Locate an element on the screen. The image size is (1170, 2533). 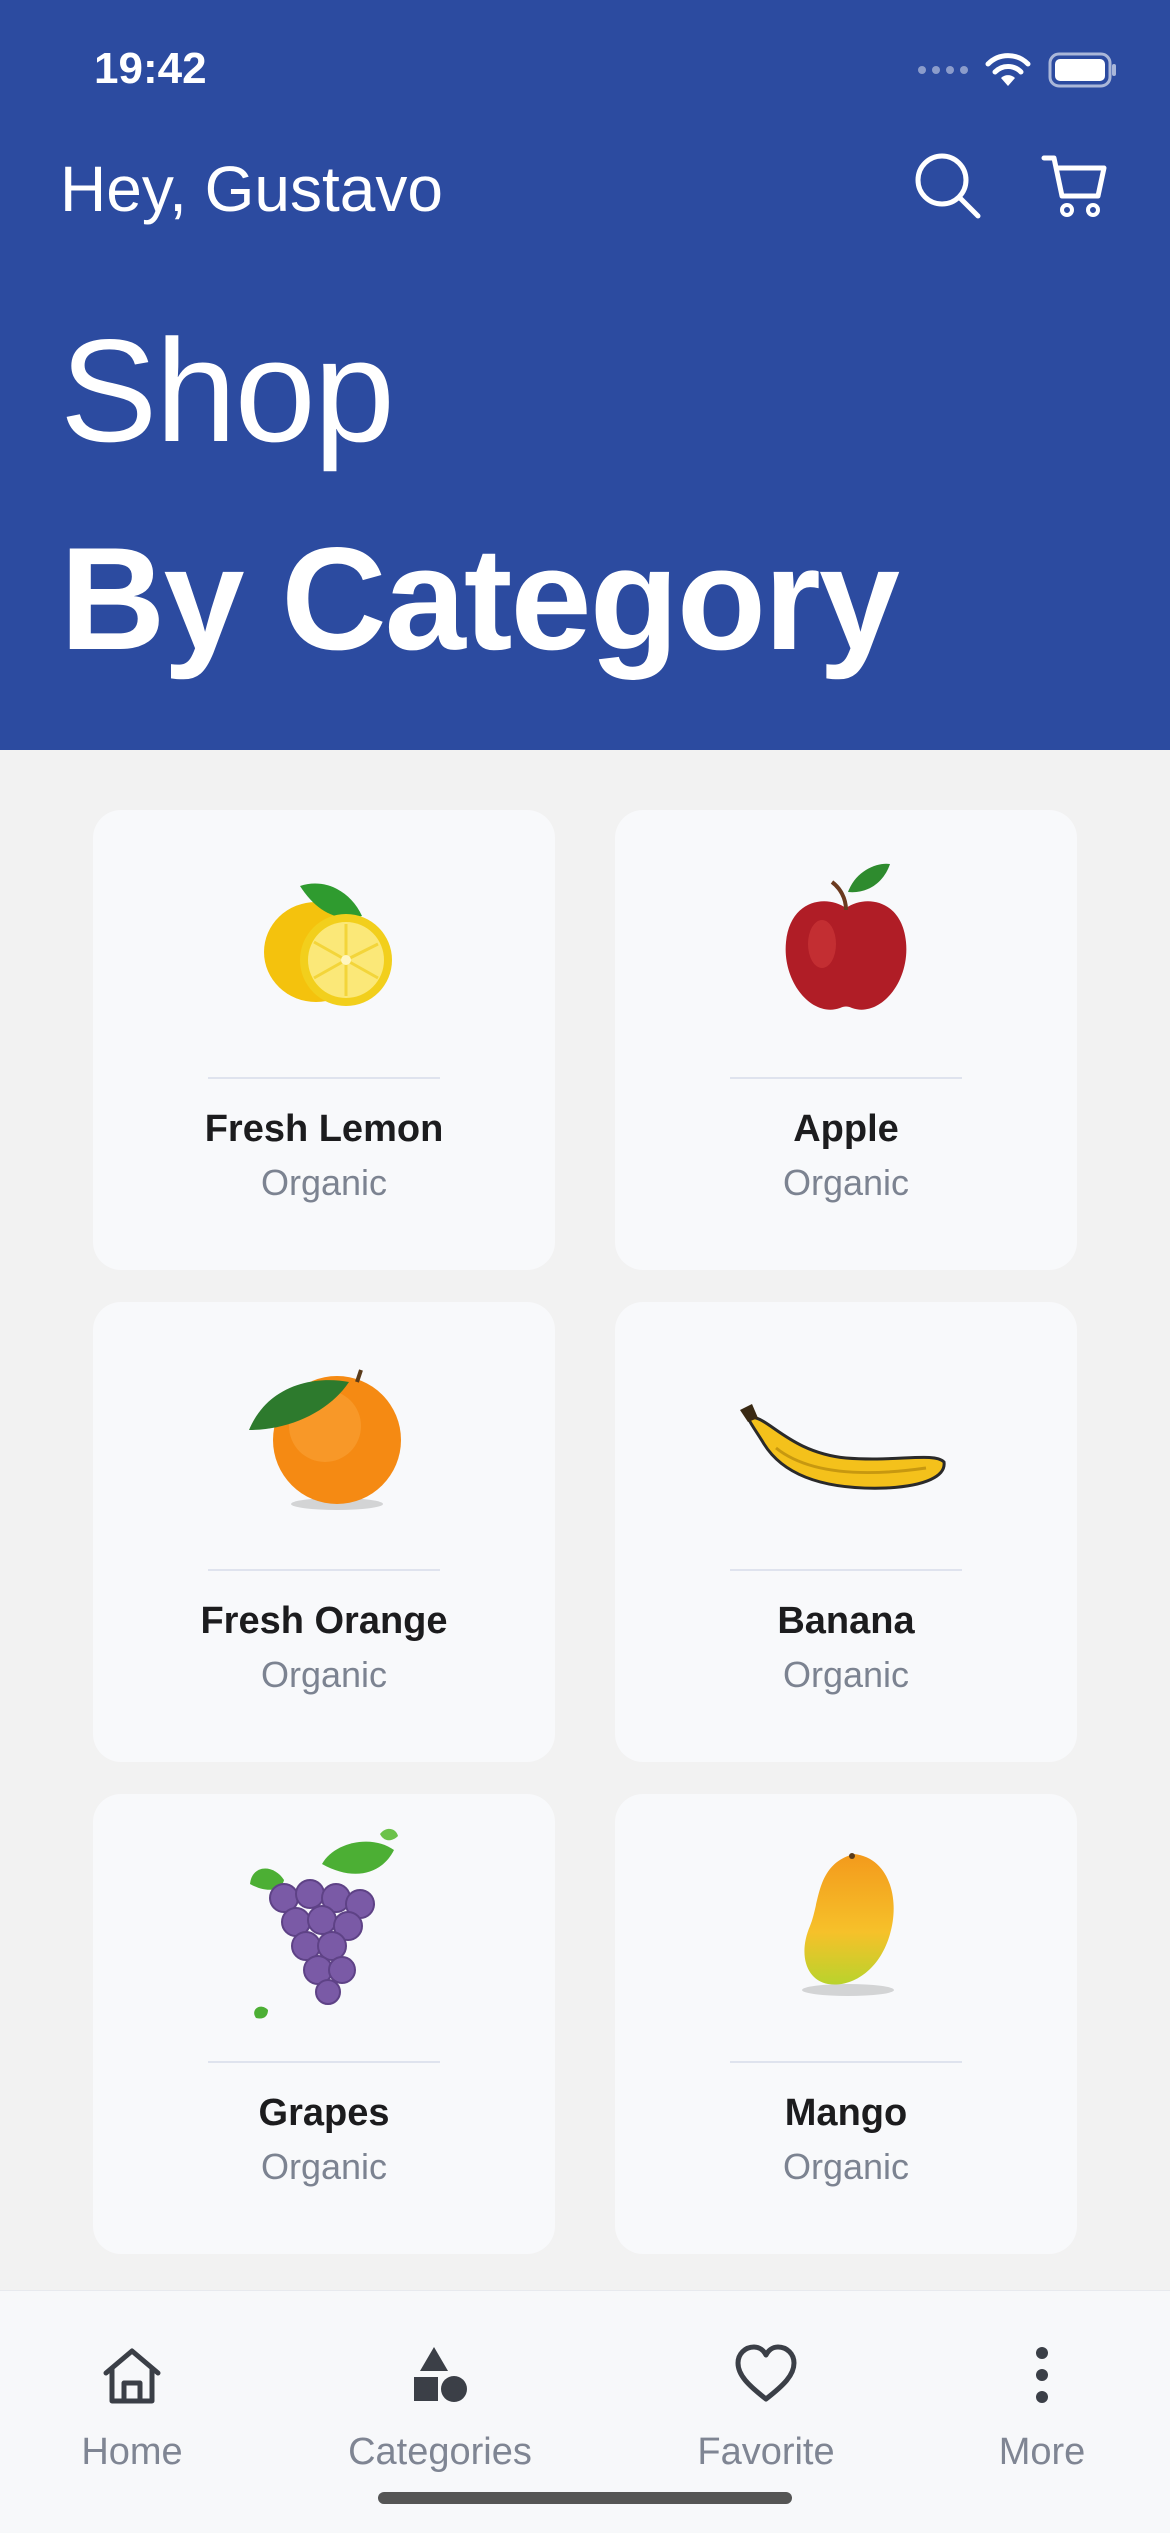
cellular-signal-icon is located at coordinates (943, 70).